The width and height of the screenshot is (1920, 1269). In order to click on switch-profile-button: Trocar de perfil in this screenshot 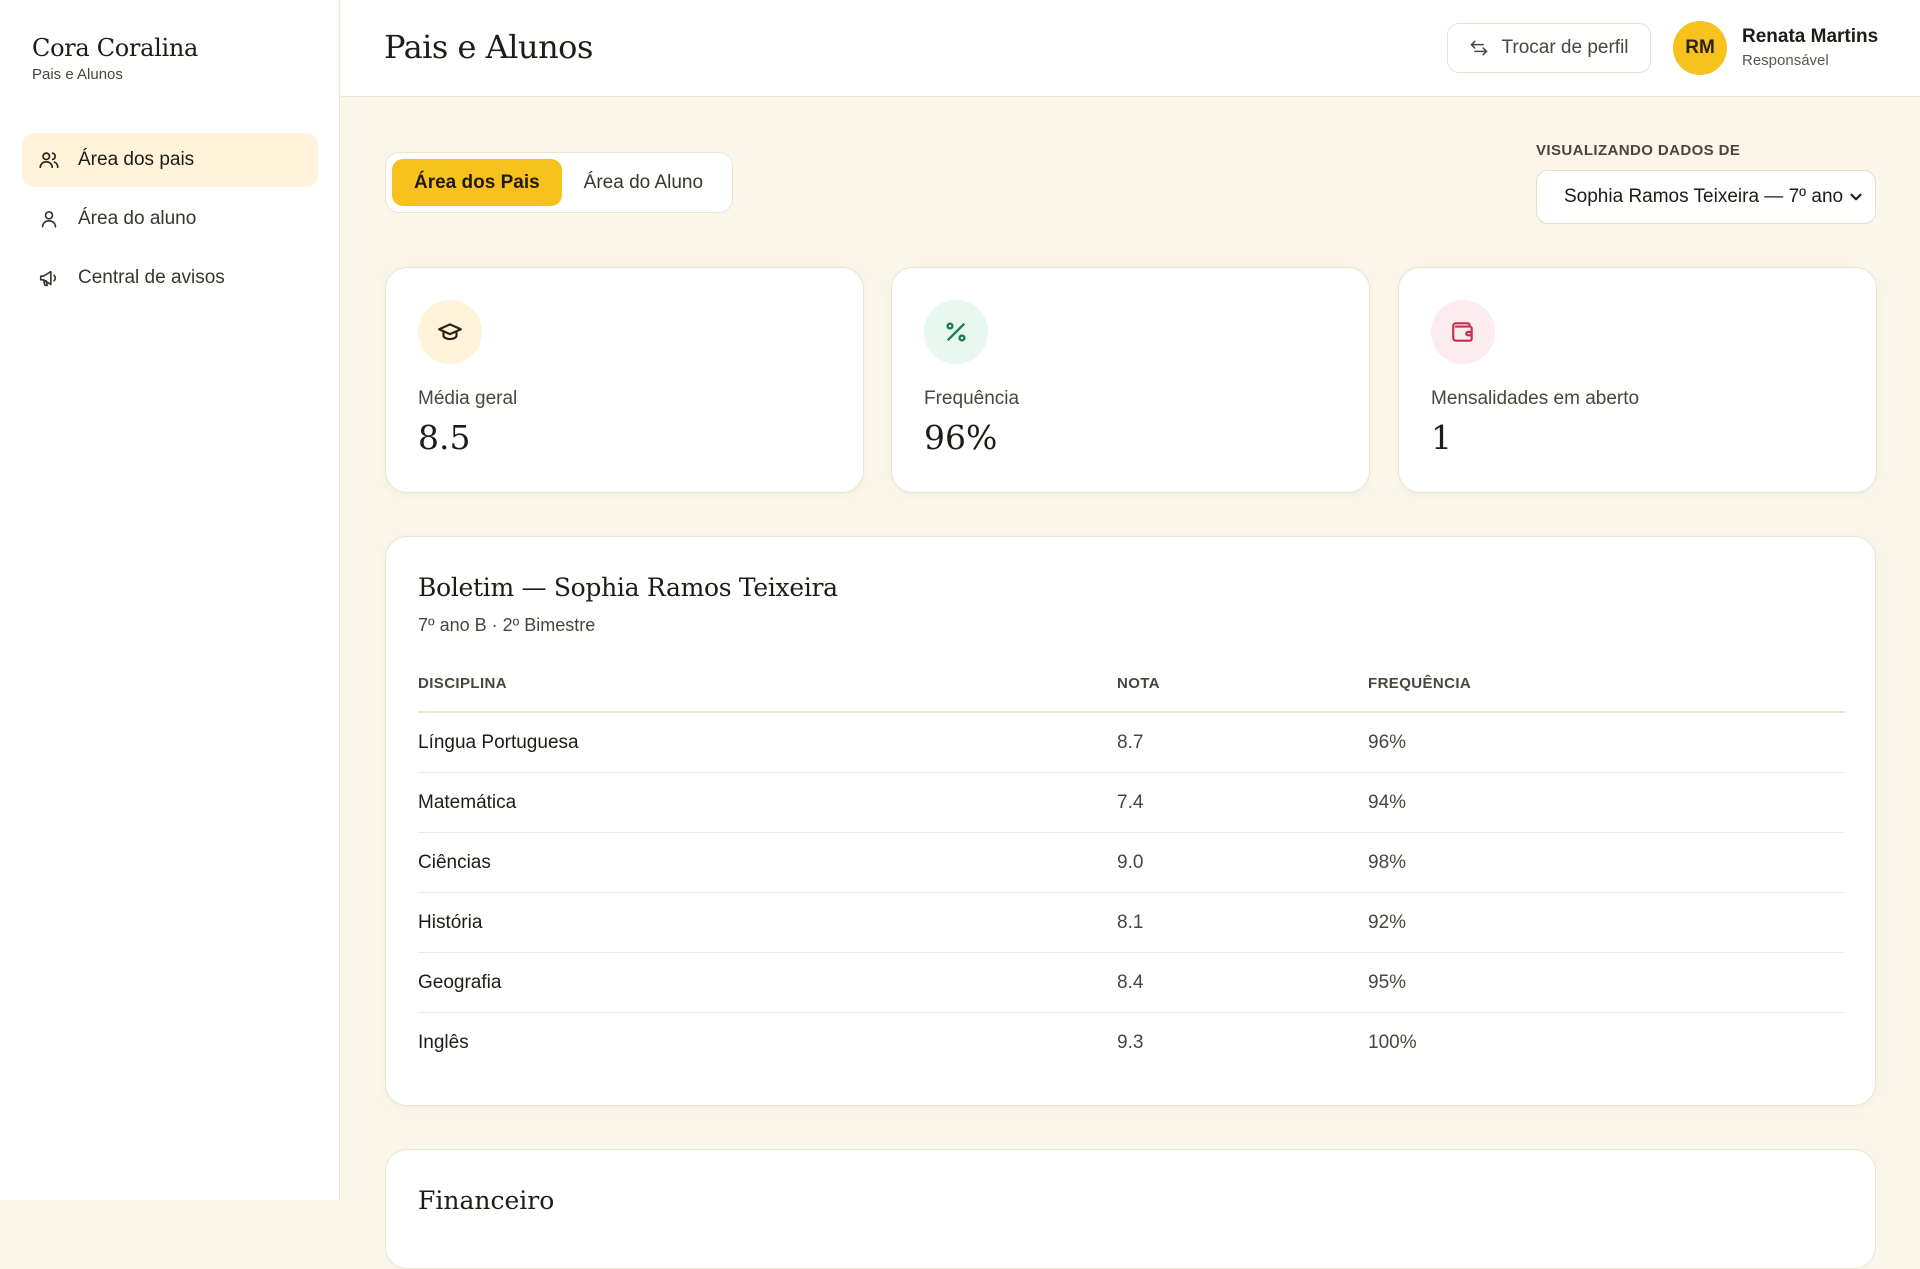, I will do `click(1549, 48)`.